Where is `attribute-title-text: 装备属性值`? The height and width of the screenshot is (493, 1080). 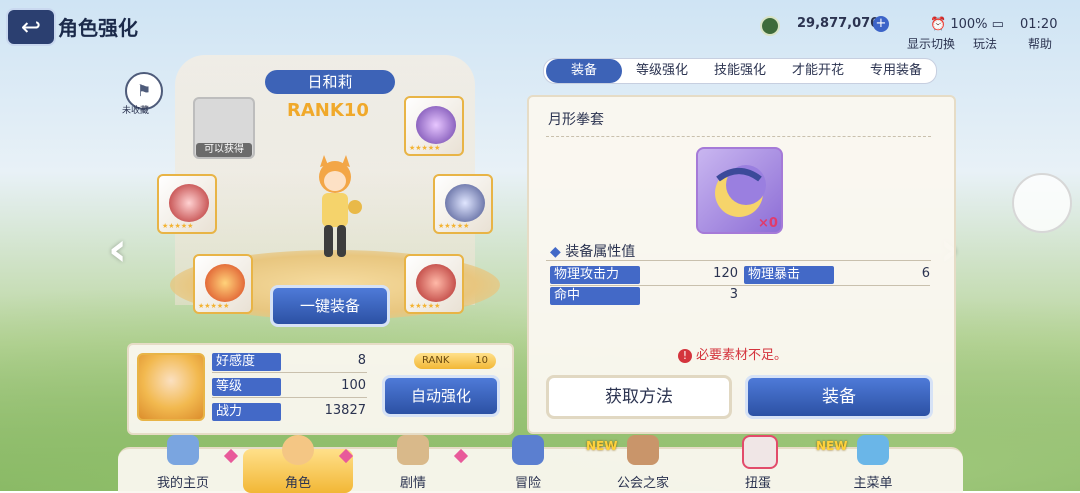
attribute-title-text: 装备属性值 is located at coordinates (600, 252).